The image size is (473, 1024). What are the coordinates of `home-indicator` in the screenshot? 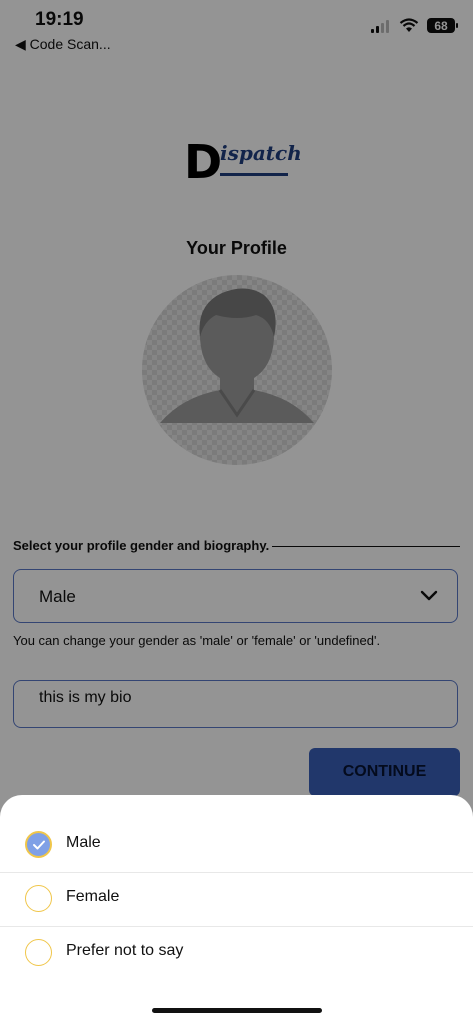 It's located at (237, 1010).